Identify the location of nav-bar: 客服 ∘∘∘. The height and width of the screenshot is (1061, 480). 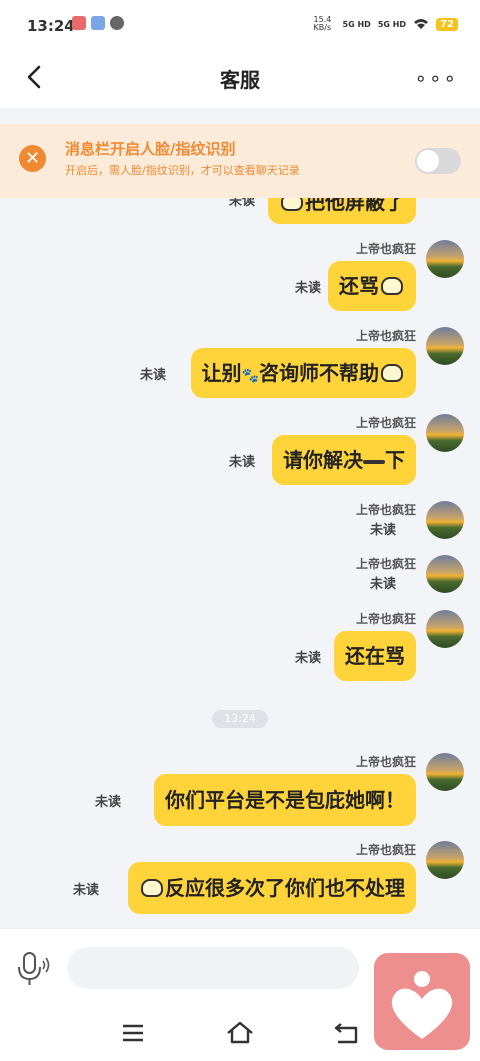
(240, 77).